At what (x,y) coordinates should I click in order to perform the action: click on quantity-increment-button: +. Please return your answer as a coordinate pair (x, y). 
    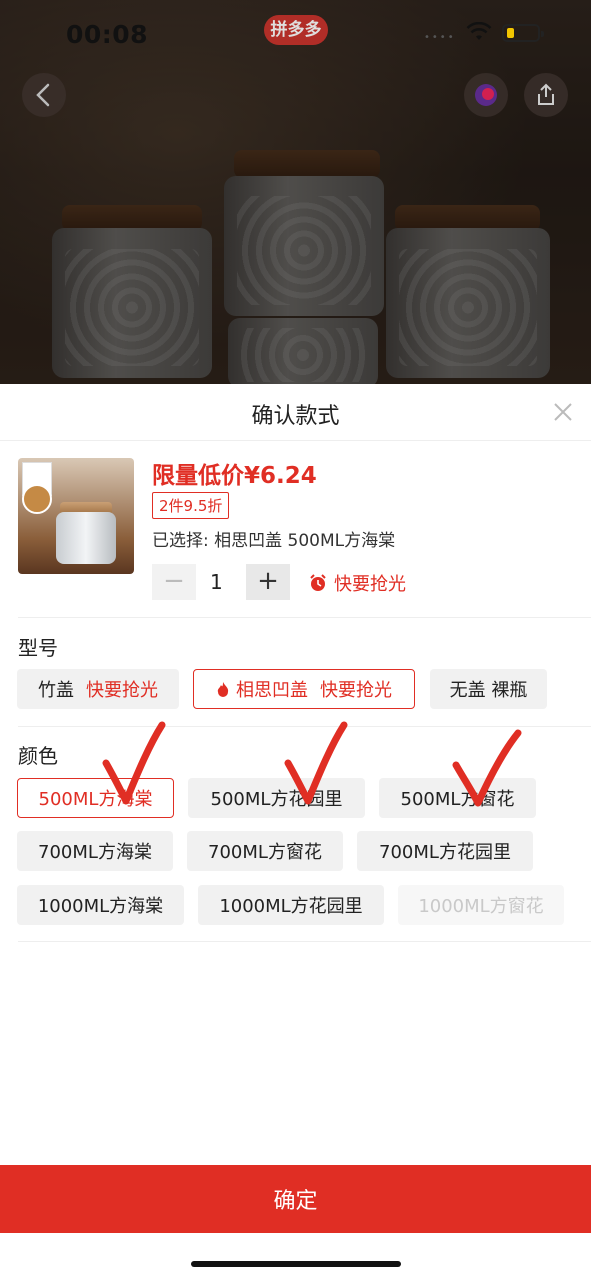
    Looking at the image, I should click on (268, 582).